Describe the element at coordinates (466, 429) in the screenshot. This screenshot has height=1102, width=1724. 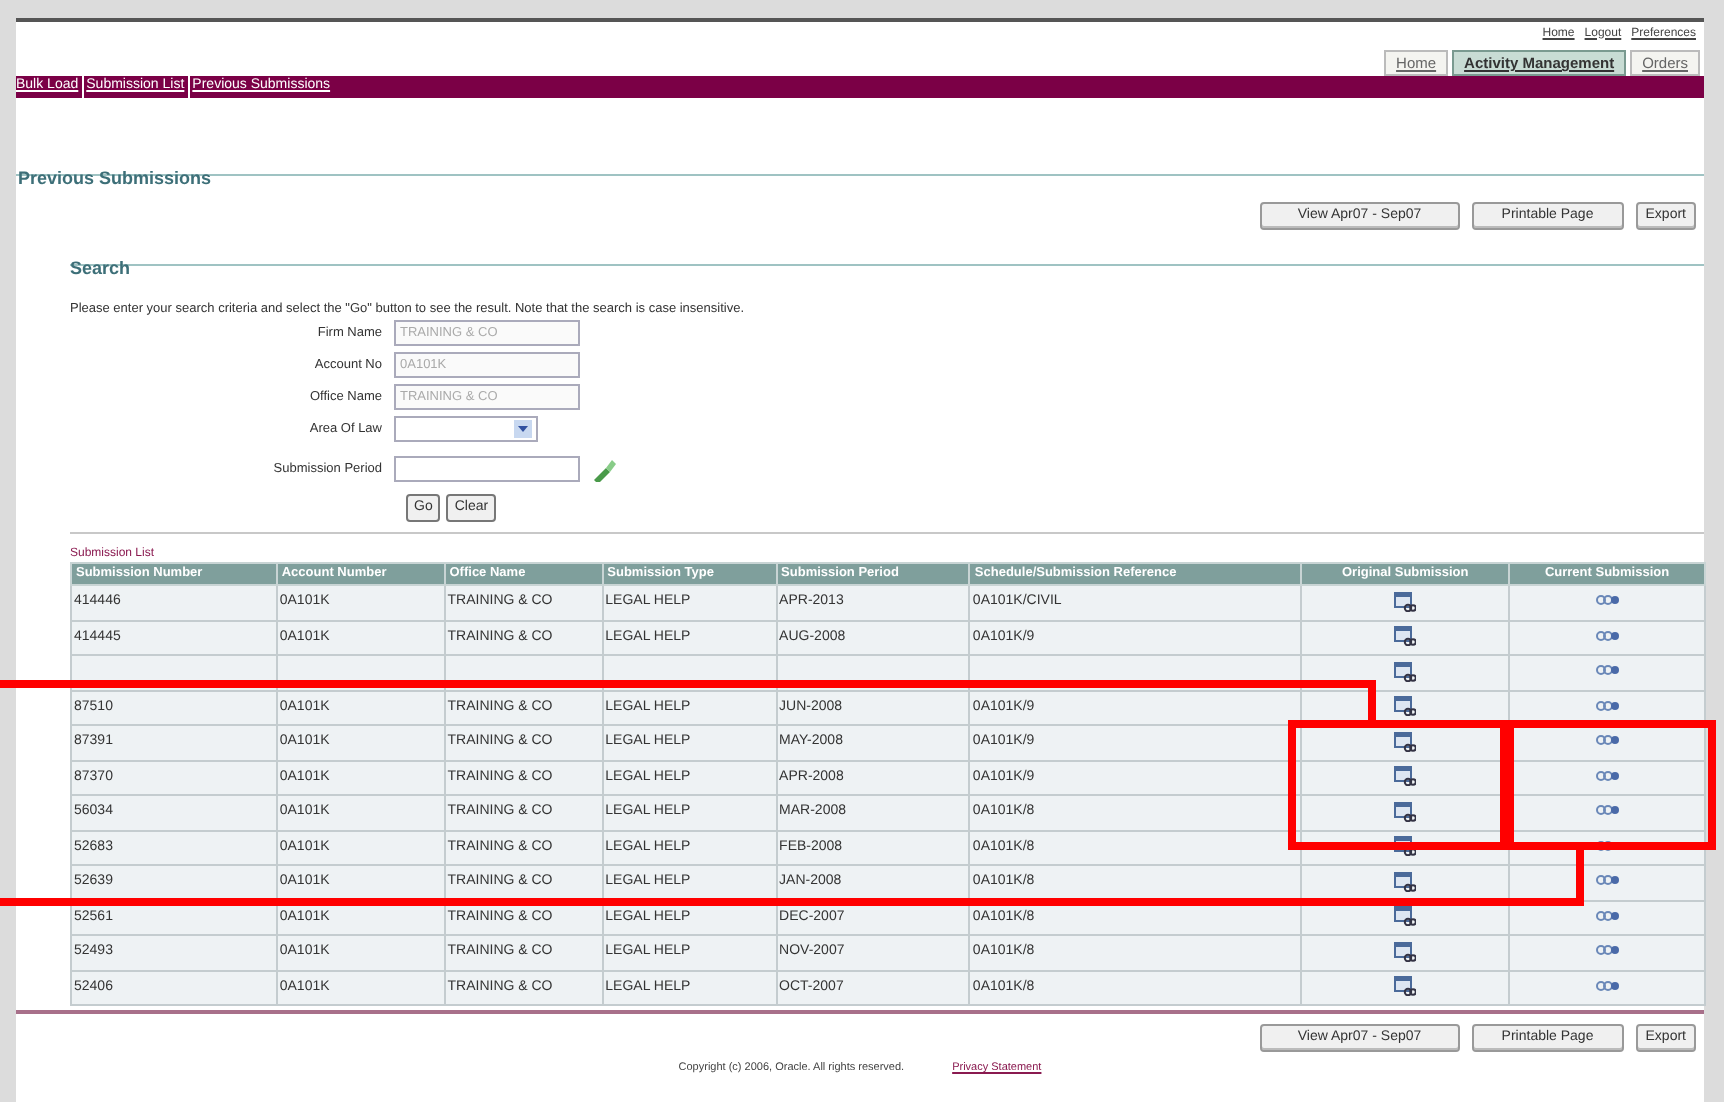
I see `dropdown-field` at that location.